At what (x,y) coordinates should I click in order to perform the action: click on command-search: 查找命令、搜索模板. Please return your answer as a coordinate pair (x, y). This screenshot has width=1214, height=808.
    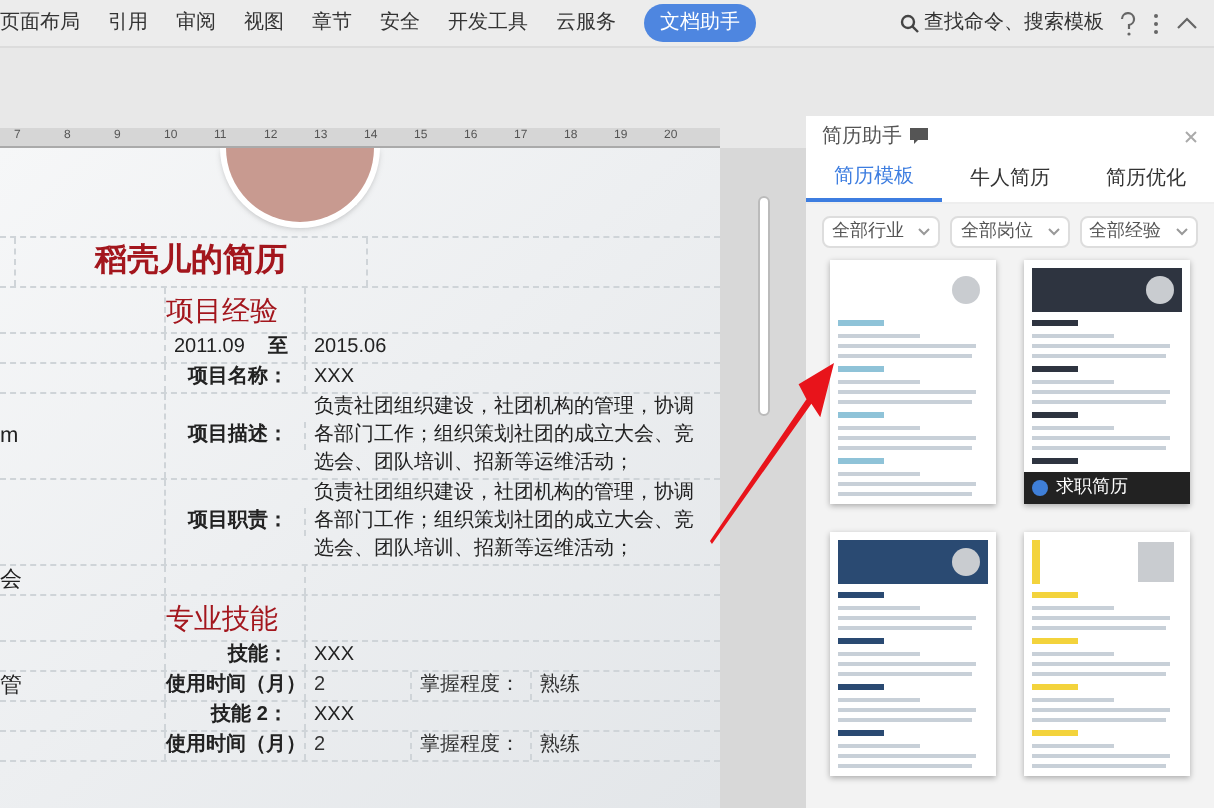
    Looking at the image, I should click on (1002, 23).